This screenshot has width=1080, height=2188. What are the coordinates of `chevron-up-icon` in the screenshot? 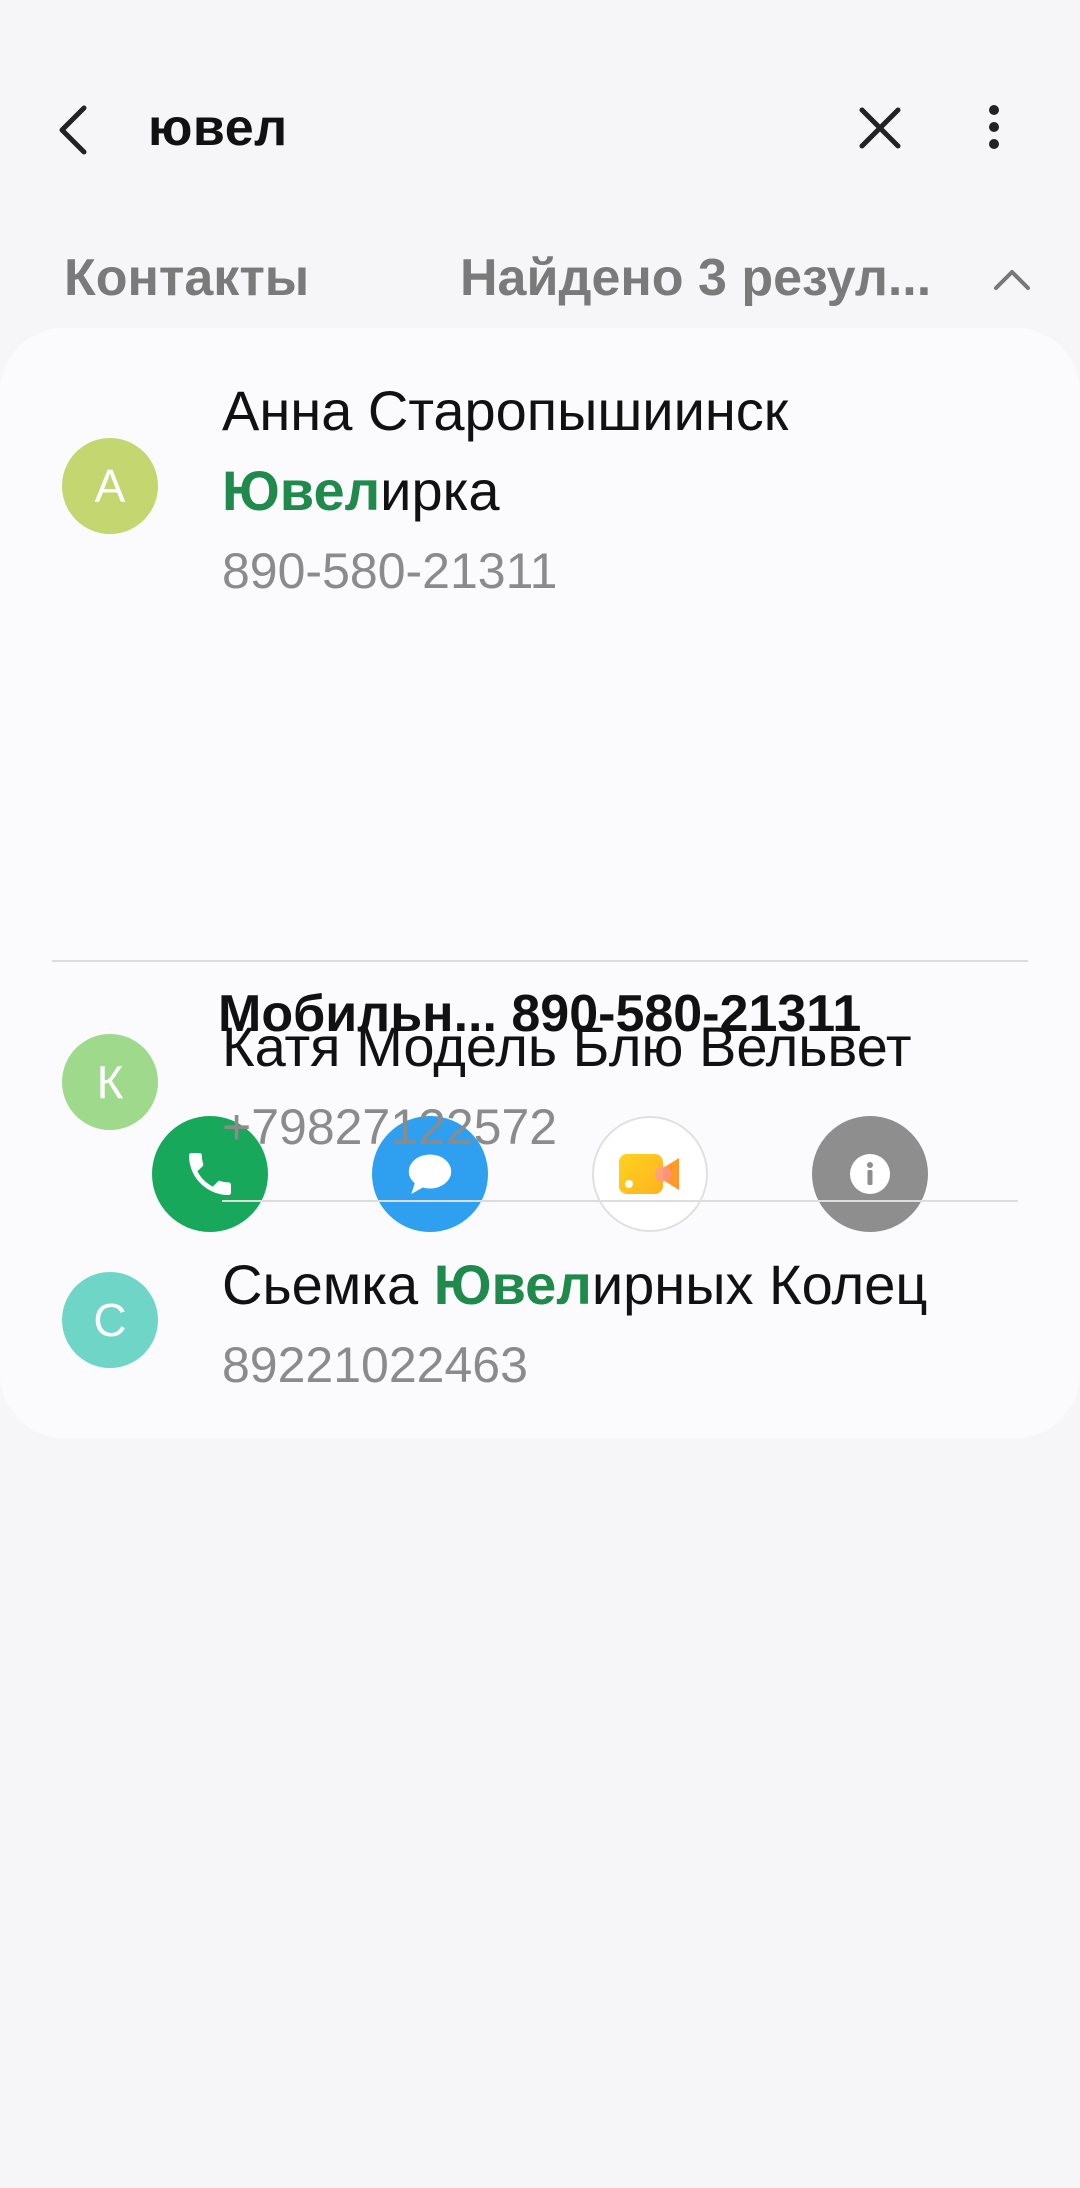 It's located at (1012, 280).